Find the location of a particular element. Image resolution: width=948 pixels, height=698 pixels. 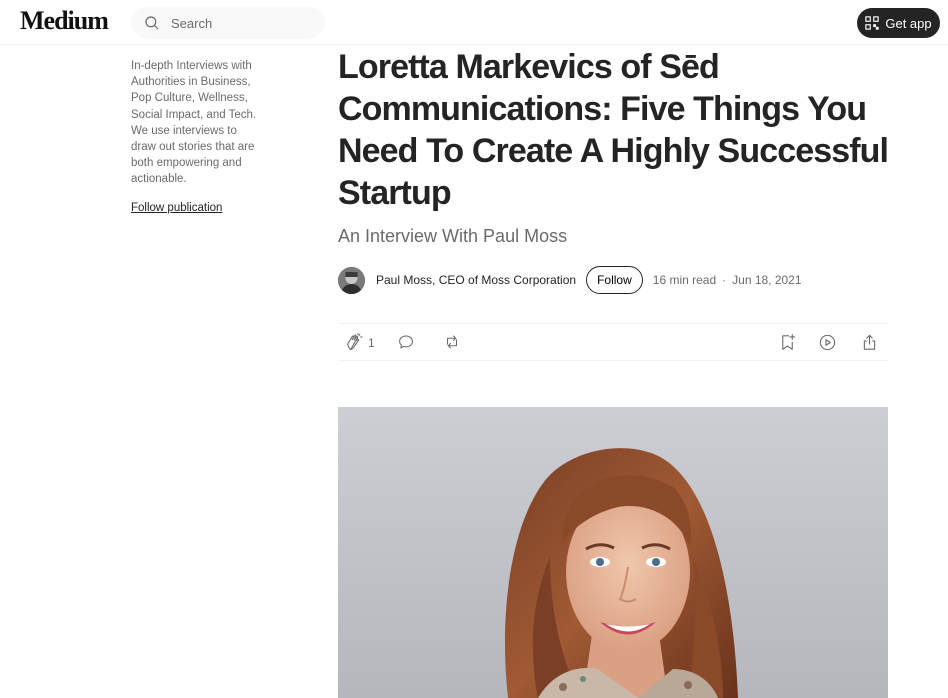

responses-button is located at coordinates (406, 342).